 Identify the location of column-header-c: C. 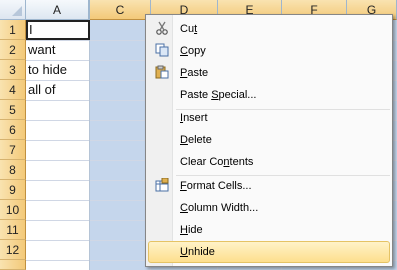
(120, 10).